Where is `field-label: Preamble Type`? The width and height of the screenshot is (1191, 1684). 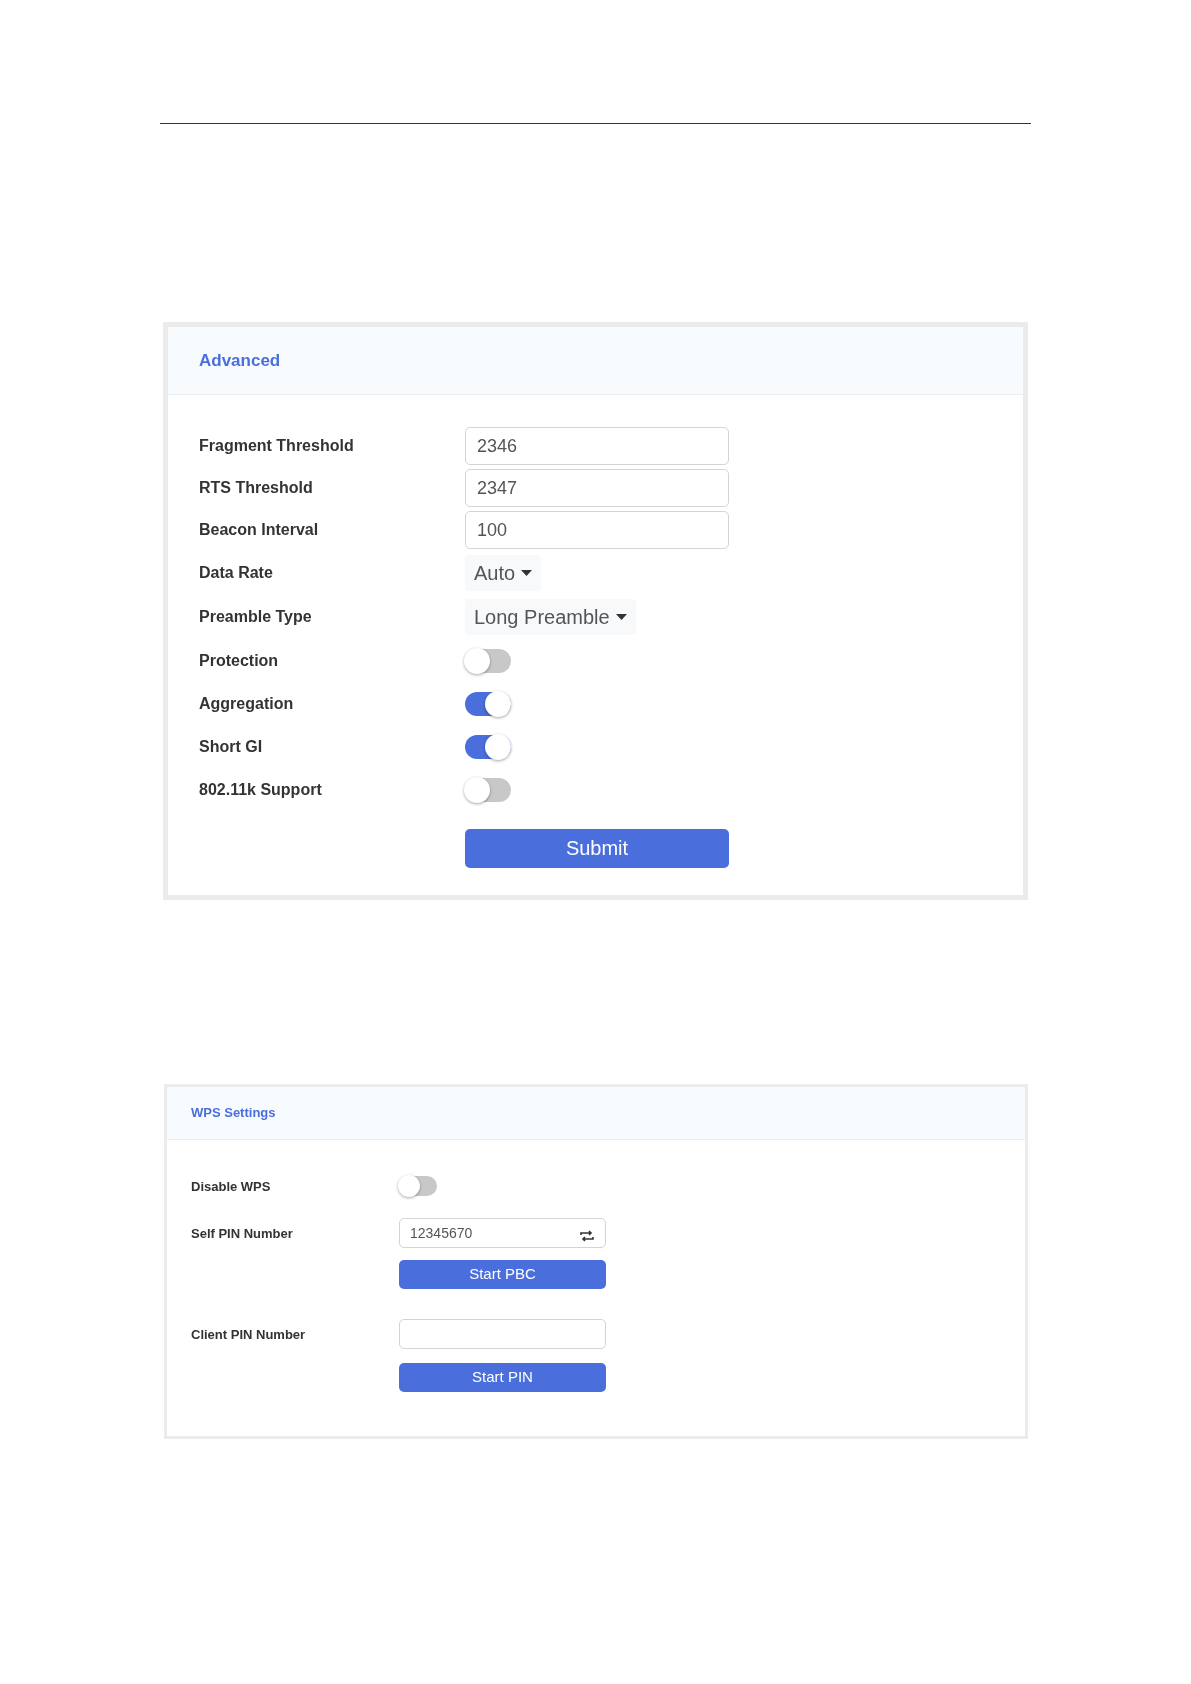
field-label: Preamble Type is located at coordinates (255, 616).